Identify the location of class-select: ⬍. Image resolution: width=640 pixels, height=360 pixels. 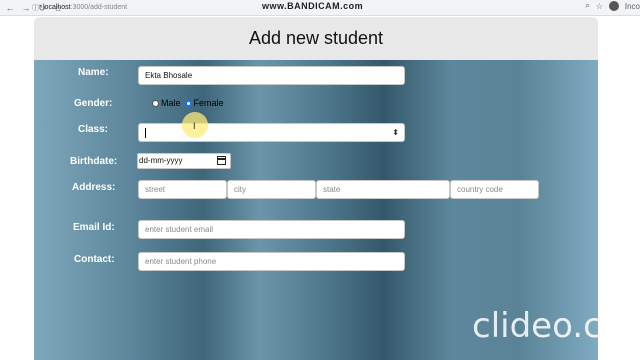
(271, 132).